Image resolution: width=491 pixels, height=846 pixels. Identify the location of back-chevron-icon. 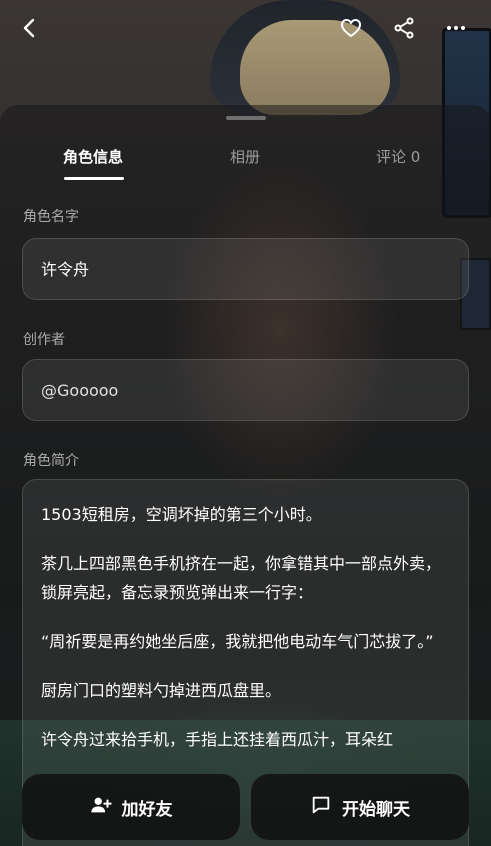
(30, 28).